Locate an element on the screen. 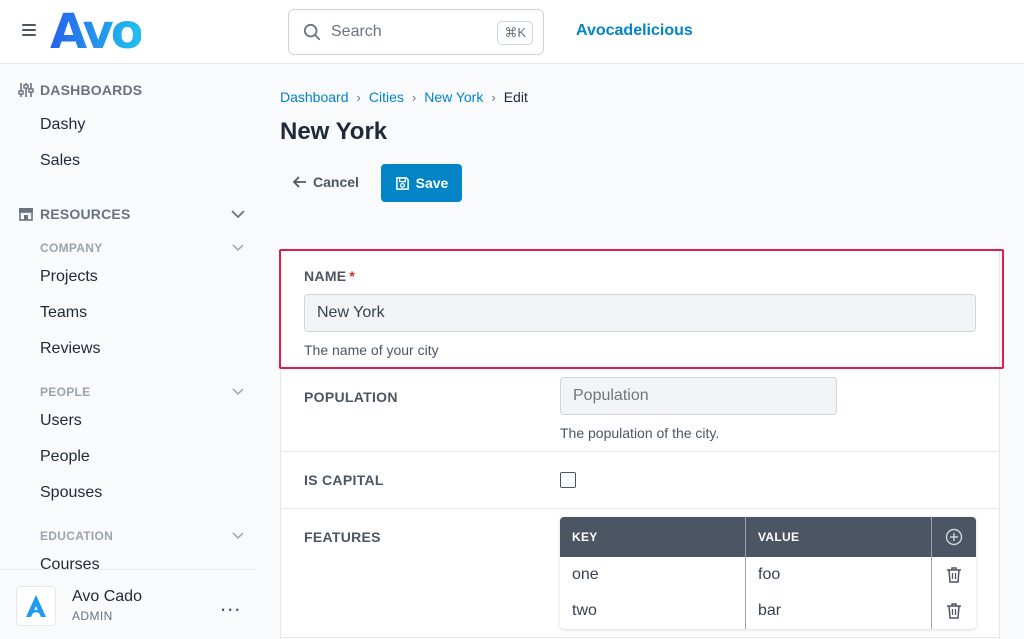 The height and width of the screenshot is (639, 1024). menu-icon is located at coordinates (29, 31).